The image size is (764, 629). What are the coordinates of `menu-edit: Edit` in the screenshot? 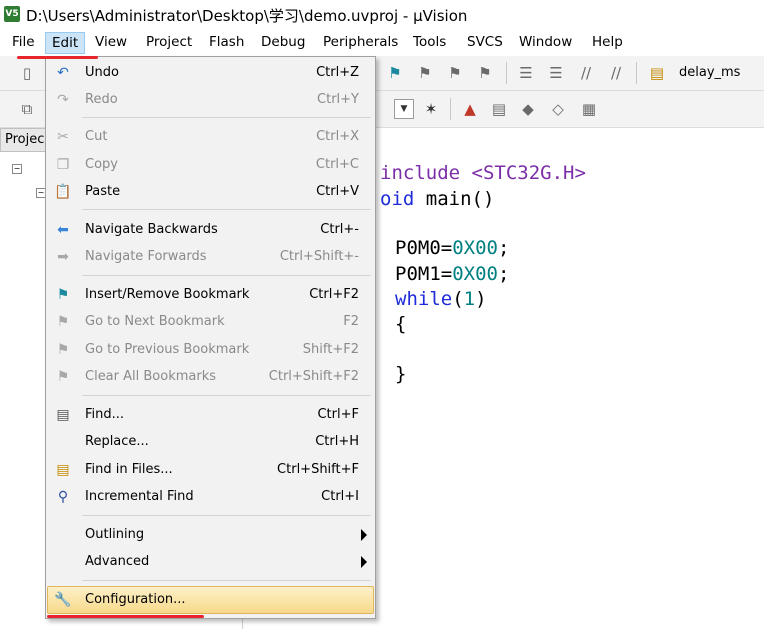 It's located at (65, 43).